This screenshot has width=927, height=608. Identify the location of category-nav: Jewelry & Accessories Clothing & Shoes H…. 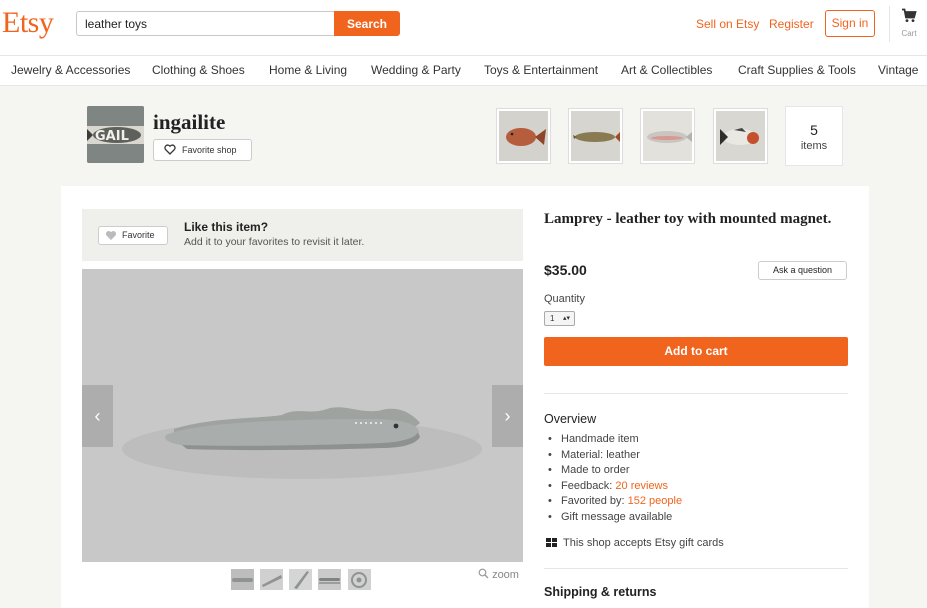
(463, 70).